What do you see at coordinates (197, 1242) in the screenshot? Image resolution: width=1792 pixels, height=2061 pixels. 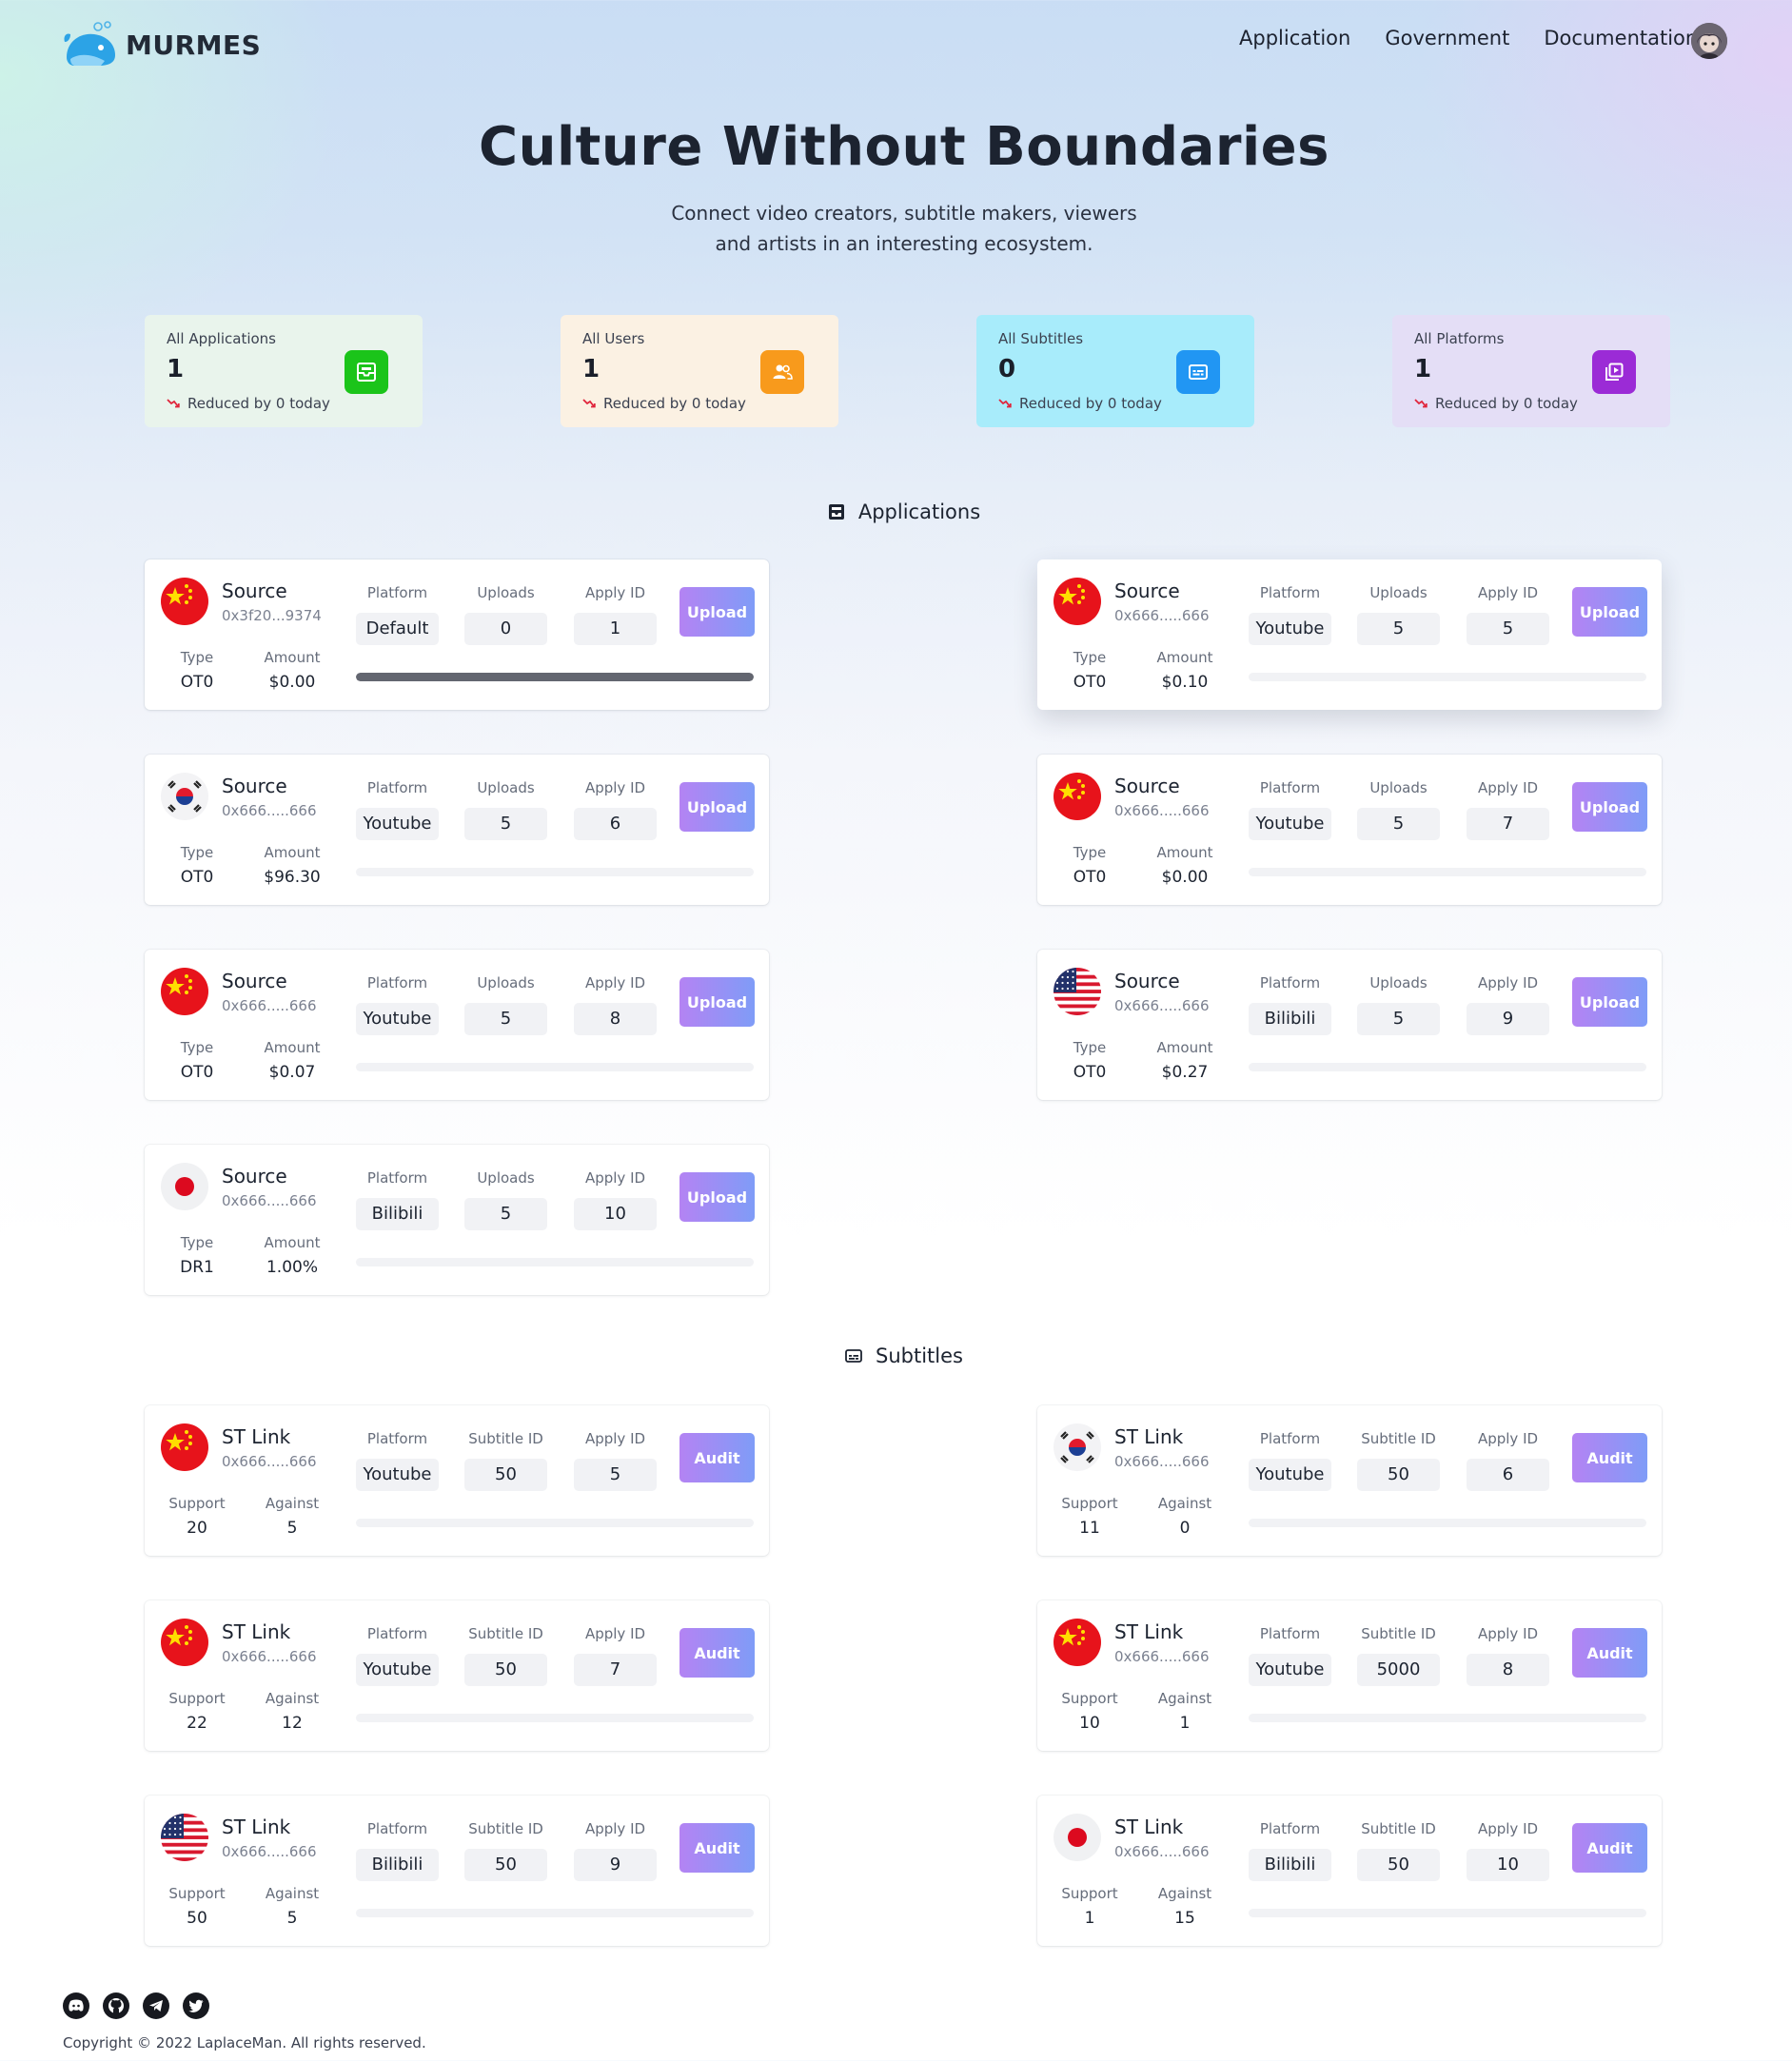 I see `type-label: Type` at bounding box center [197, 1242].